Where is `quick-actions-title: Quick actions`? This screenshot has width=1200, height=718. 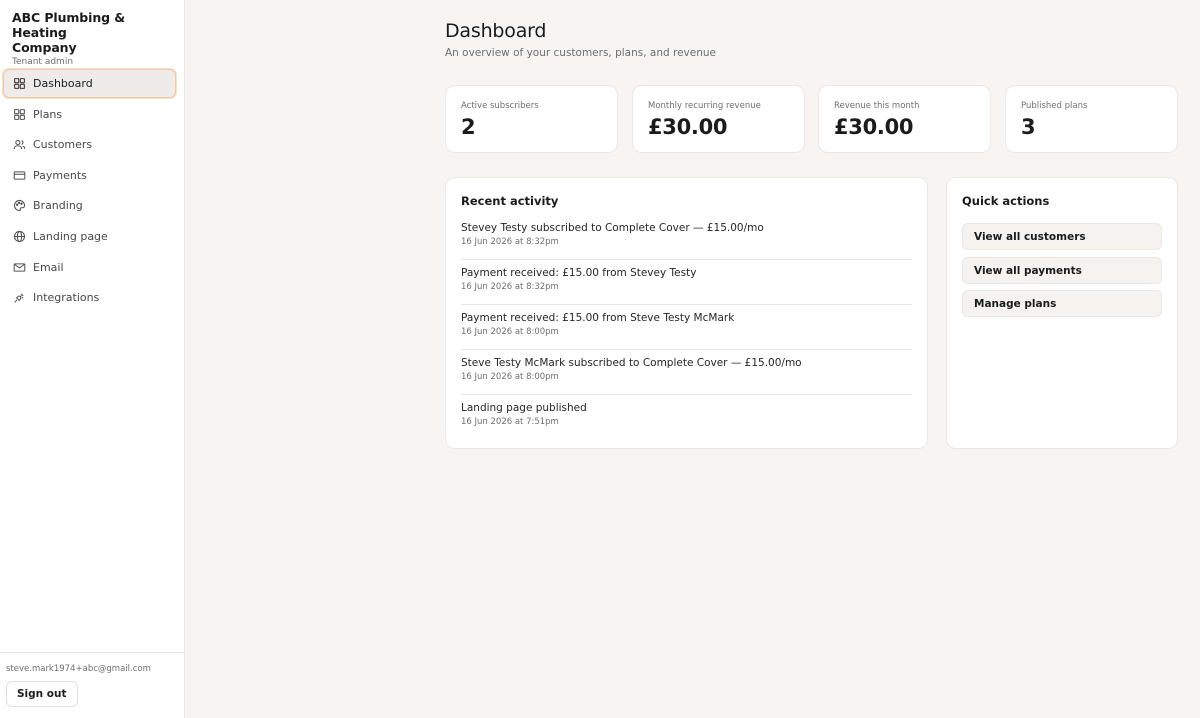 quick-actions-title: Quick actions is located at coordinates (1006, 201).